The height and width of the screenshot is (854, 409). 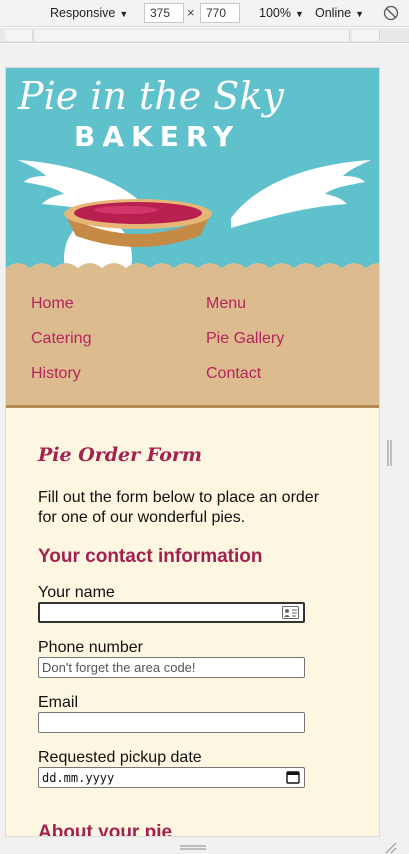 What do you see at coordinates (58, 702) in the screenshot?
I see `email-label: Email` at bounding box center [58, 702].